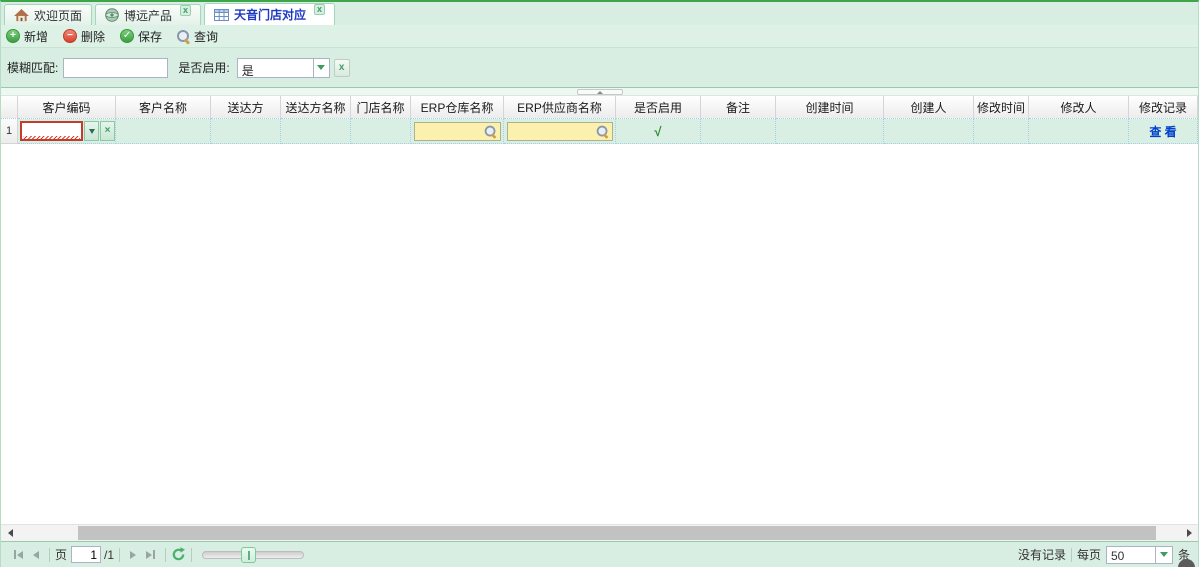 This screenshot has width=1199, height=567. Describe the element at coordinates (107, 131) in the screenshot. I see `customer-code-clear-icon: ×` at that location.